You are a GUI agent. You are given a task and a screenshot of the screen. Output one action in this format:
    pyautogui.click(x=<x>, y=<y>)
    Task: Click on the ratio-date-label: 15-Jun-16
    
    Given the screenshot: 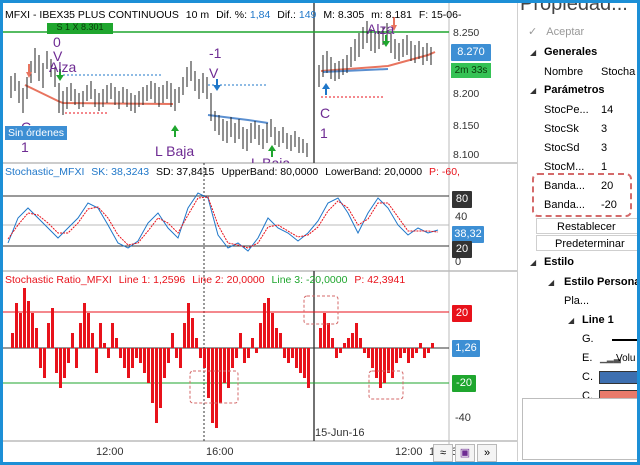 What is the action you would take?
    pyautogui.click(x=340, y=433)
    